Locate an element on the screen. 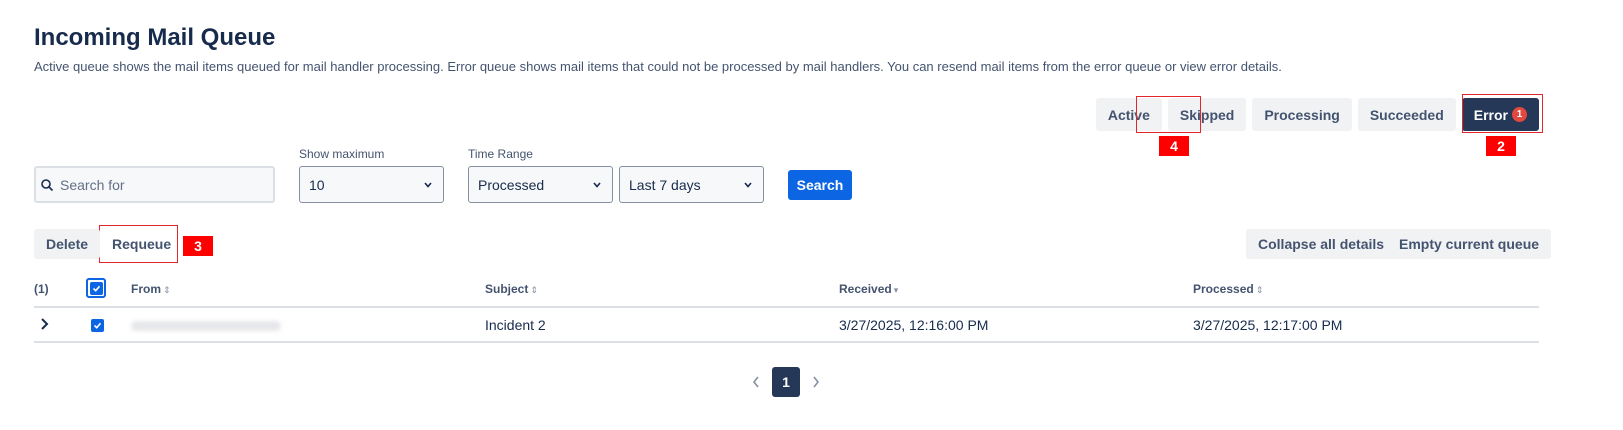 The height and width of the screenshot is (430, 1623). time-range-type-select: Processed is located at coordinates (540, 184).